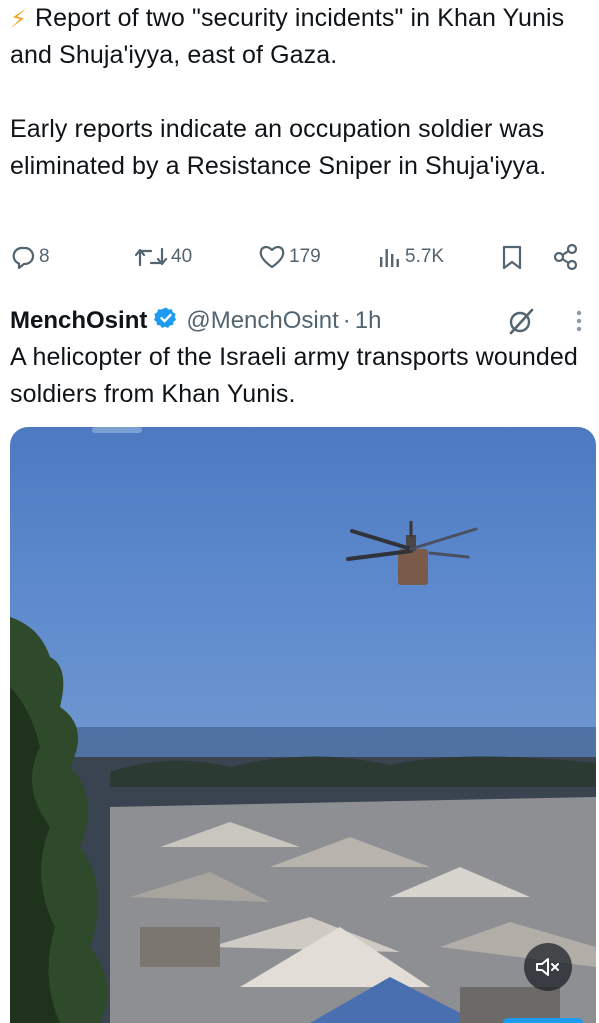 The image size is (599, 1023). I want to click on share-button, so click(566, 257).